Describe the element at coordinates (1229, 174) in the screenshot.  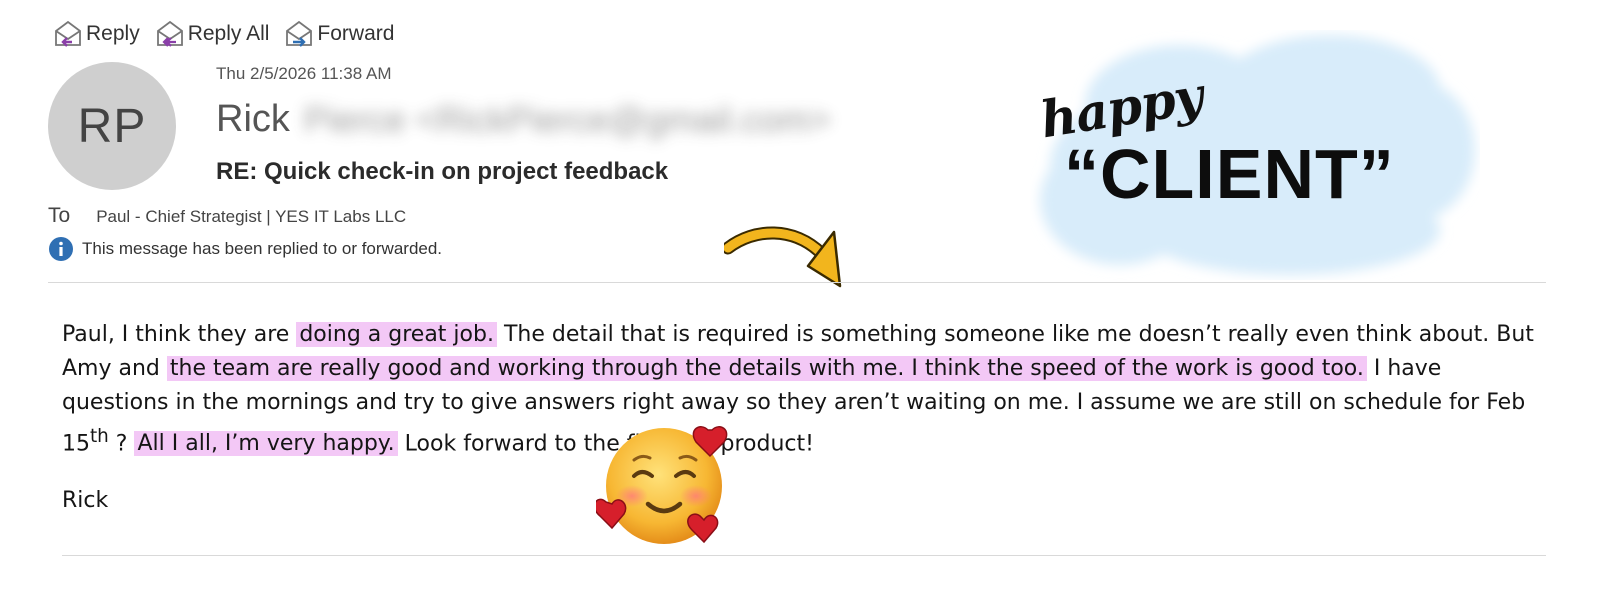
I see `sticker-client-text: “CLIENT”` at that location.